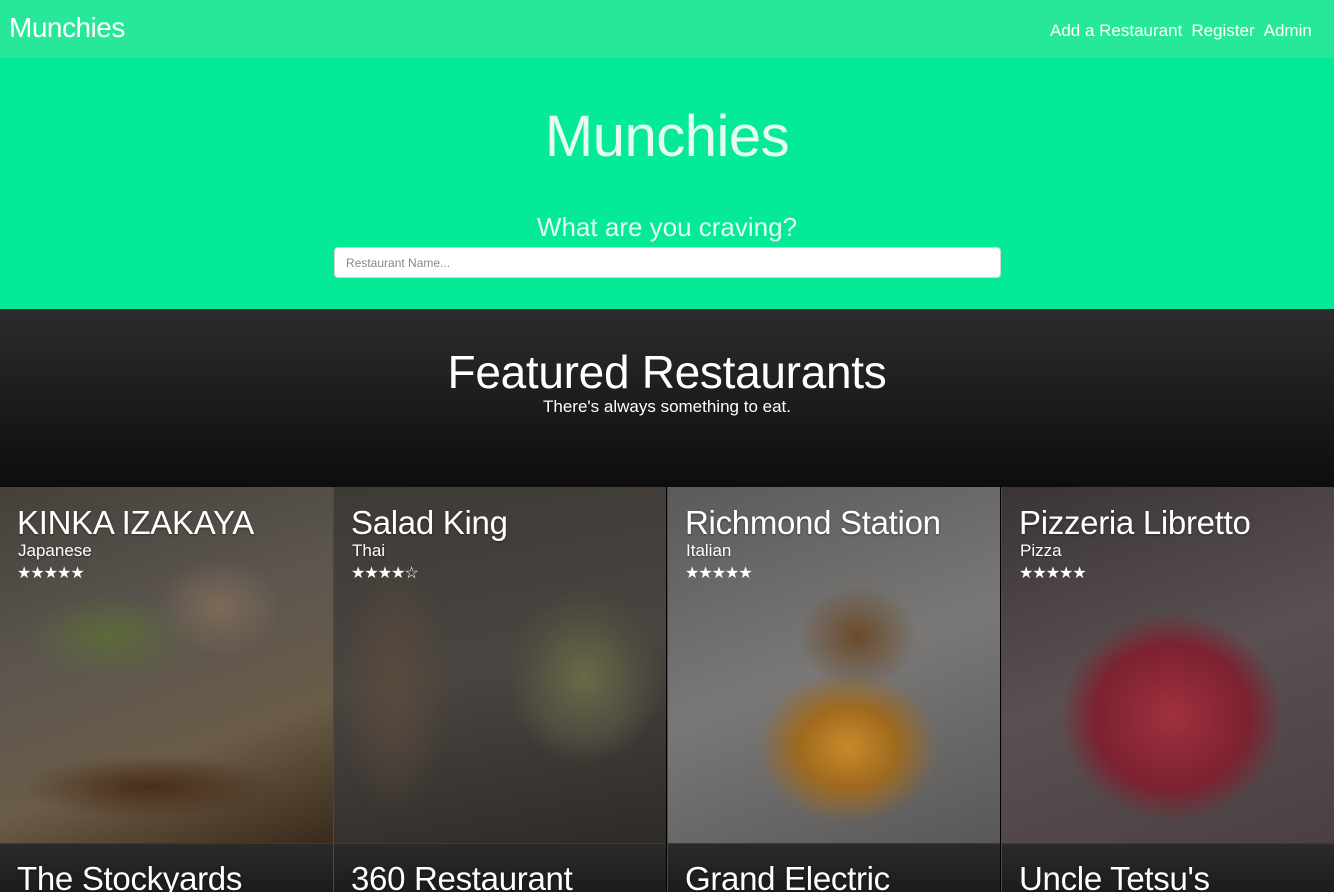  Describe the element at coordinates (1116, 31) in the screenshot. I see `nav-add-restaurant-link: Add a Restaurant` at that location.